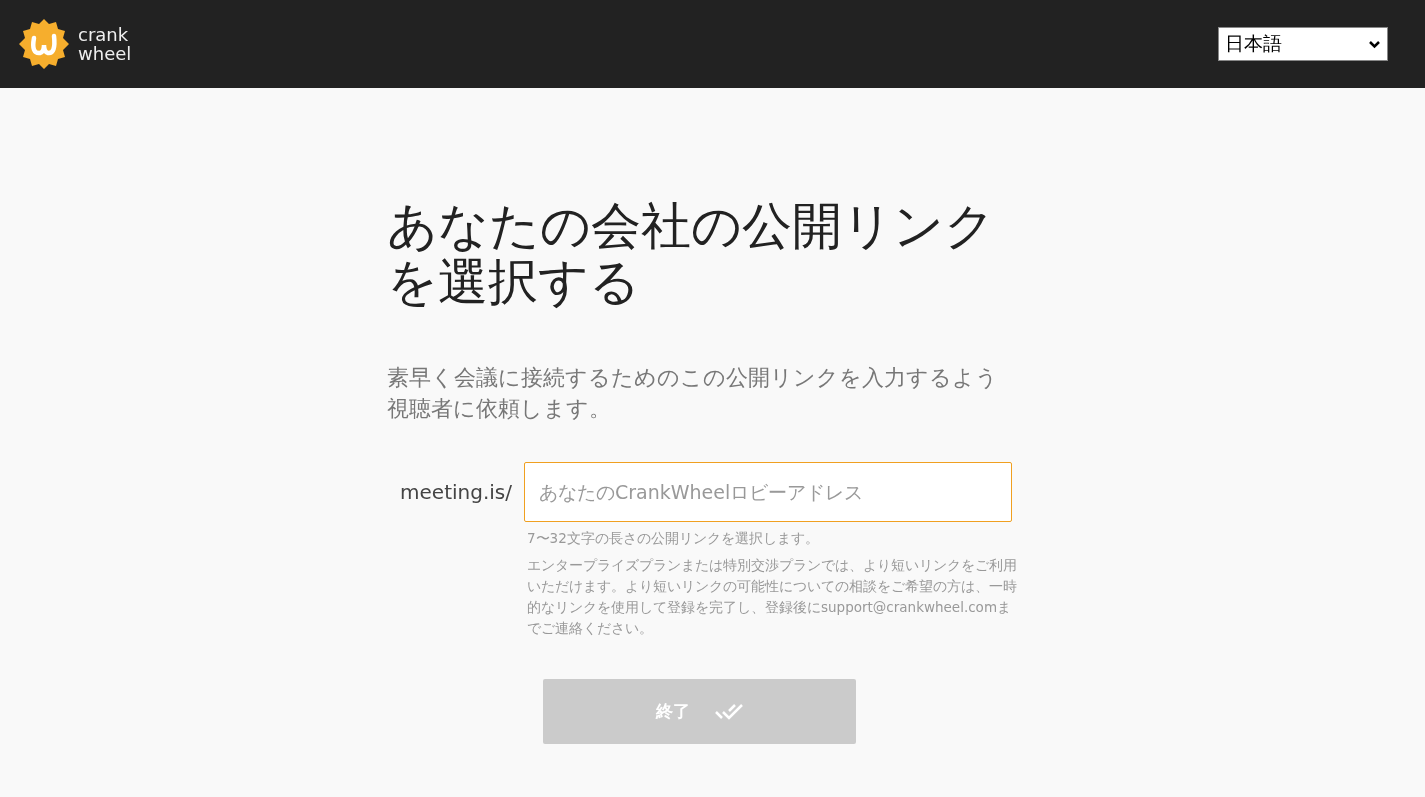 This screenshot has height=797, width=1425. What do you see at coordinates (693, 393) in the screenshot?
I see `subtitle: 素早く会議に接続するためのこの公開リンクを入力するよう視聴者に依頼します。` at bounding box center [693, 393].